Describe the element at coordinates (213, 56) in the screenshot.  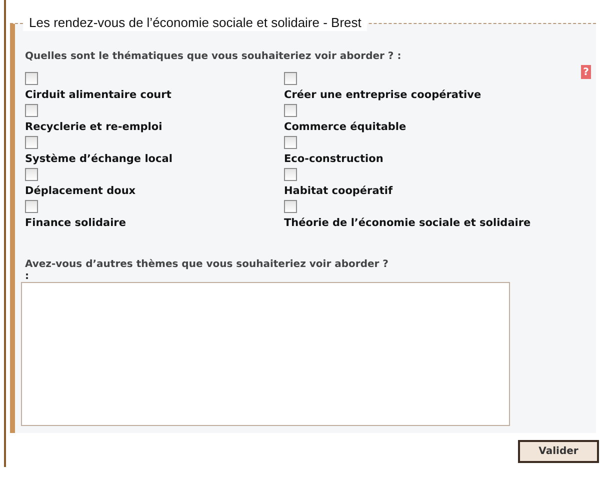
I see `question-label: Quelles sont le thématiques que vous souhaiteriez voir aborder ? :` at that location.